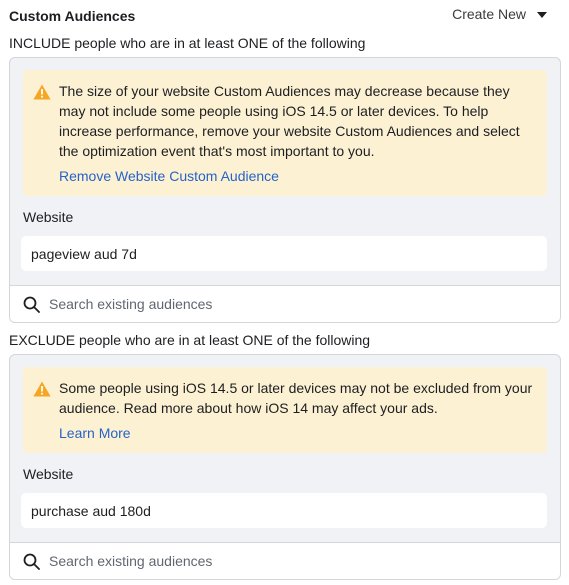  I want to click on create-new-dropdown: Create New, so click(499, 14).